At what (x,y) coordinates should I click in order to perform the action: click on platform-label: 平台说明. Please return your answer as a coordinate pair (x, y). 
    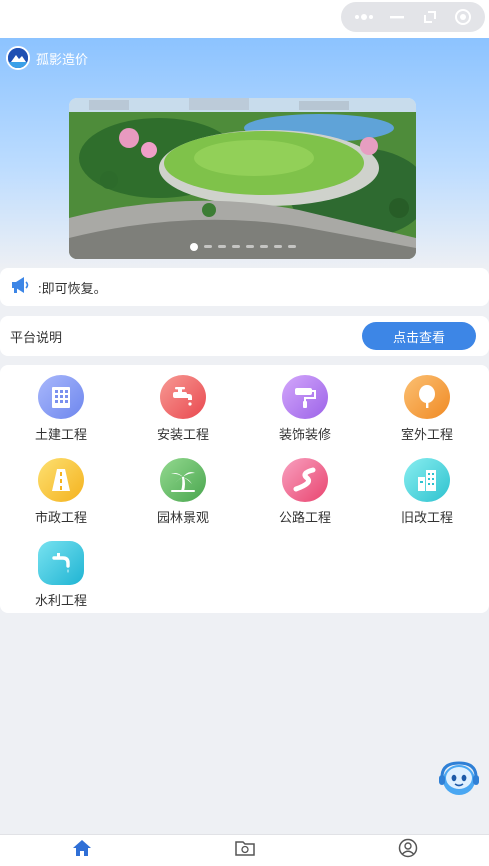
    Looking at the image, I should click on (36, 337).